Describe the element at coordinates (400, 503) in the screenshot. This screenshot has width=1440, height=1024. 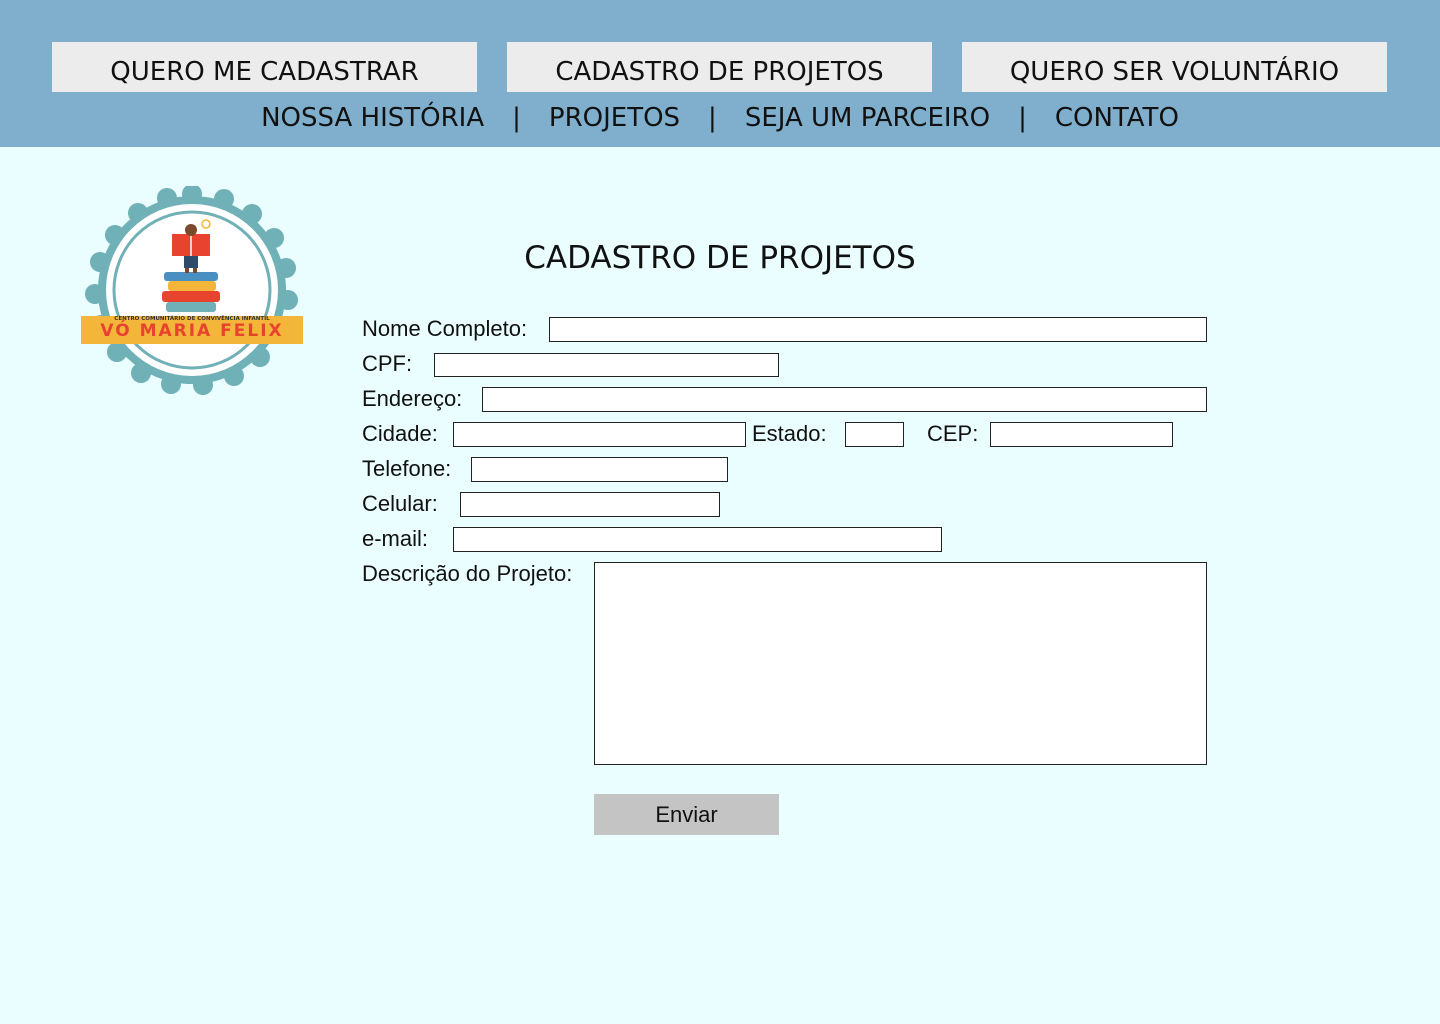
I see `mobile-label: Celular:` at that location.